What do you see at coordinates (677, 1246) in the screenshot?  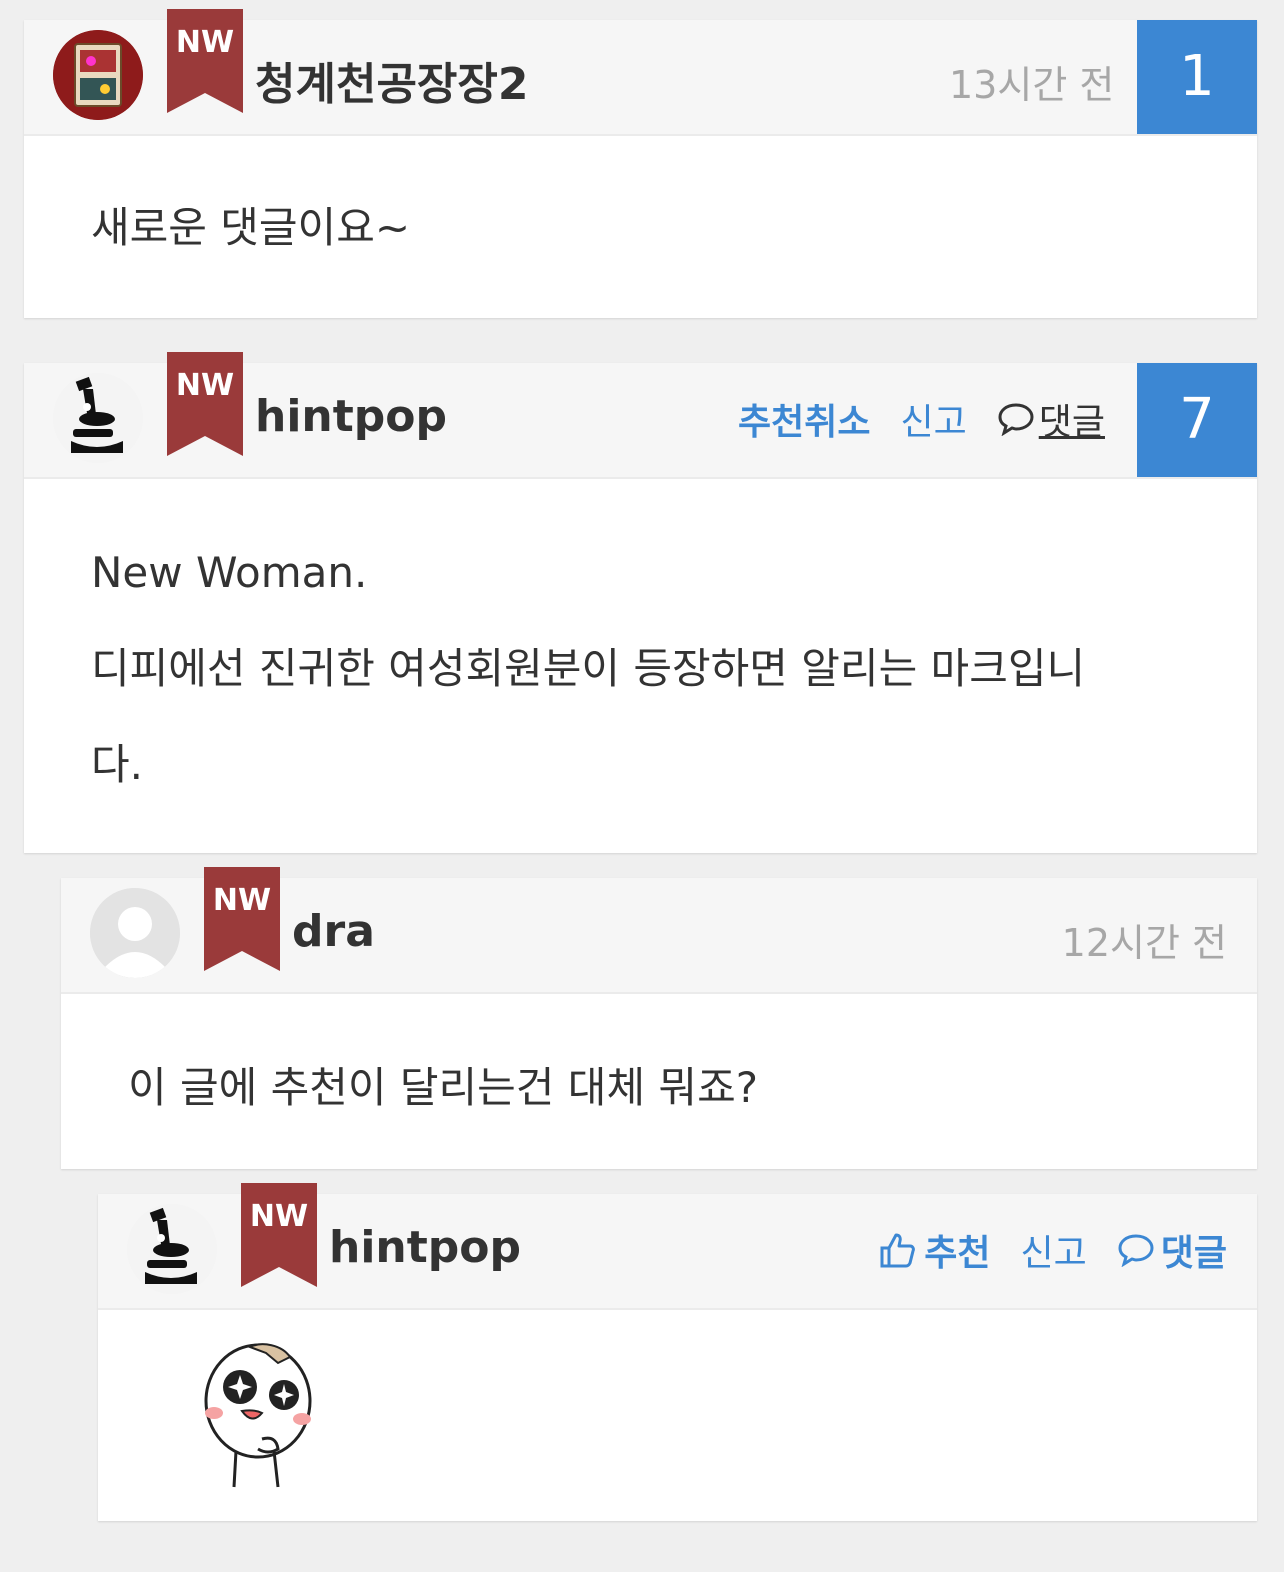 I see `comment-header: NW hintpop 추천 신고 댓글` at bounding box center [677, 1246].